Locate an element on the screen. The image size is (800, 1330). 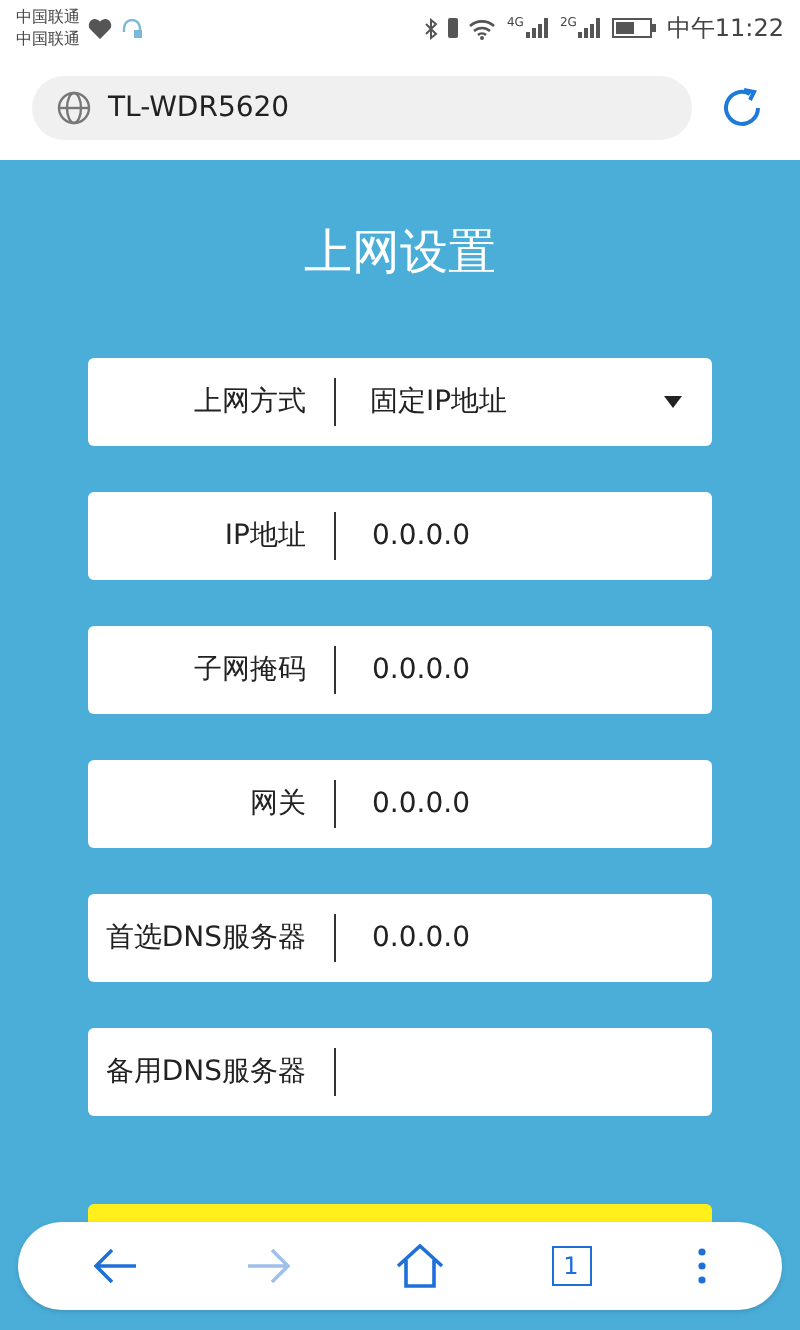
field-label: 子网掩码 is located at coordinates (250, 670).